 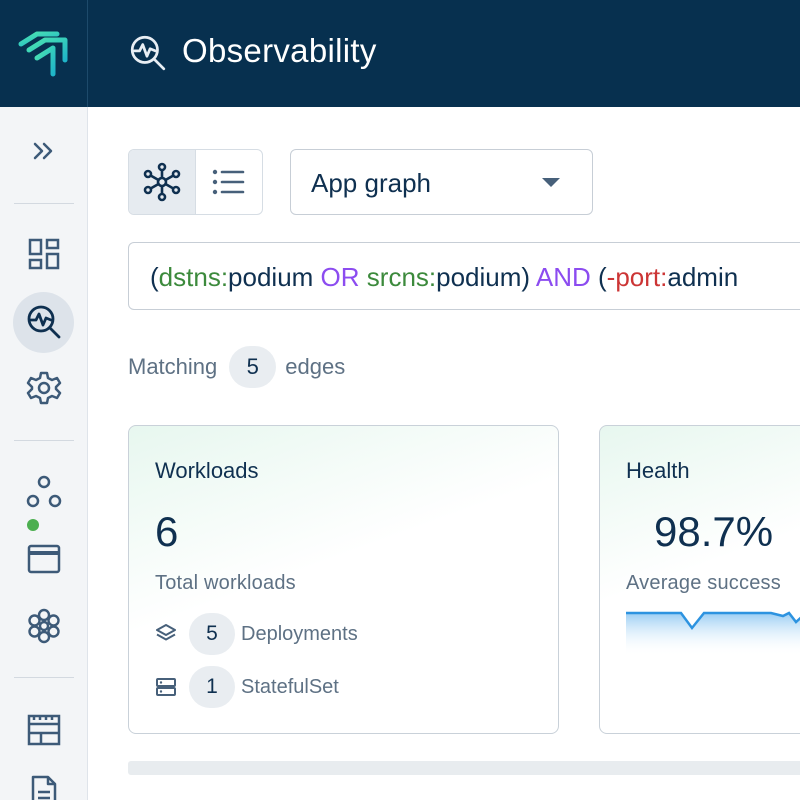 I want to click on settings-icon, so click(x=44, y=388).